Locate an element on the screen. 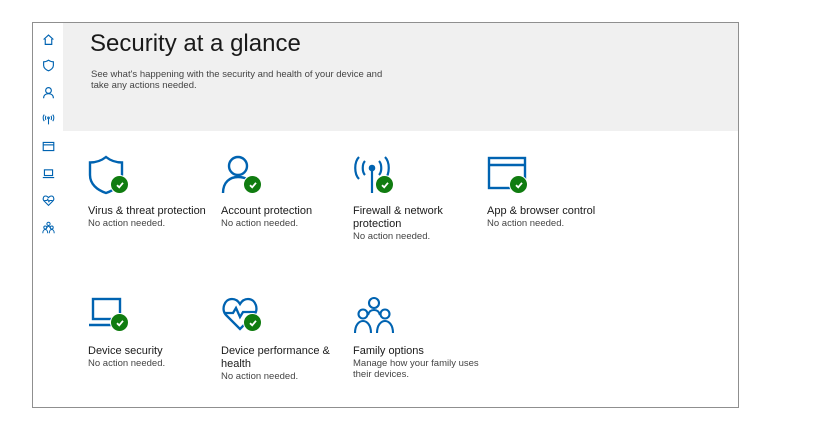  sidebar-item-family is located at coordinates (48, 227).